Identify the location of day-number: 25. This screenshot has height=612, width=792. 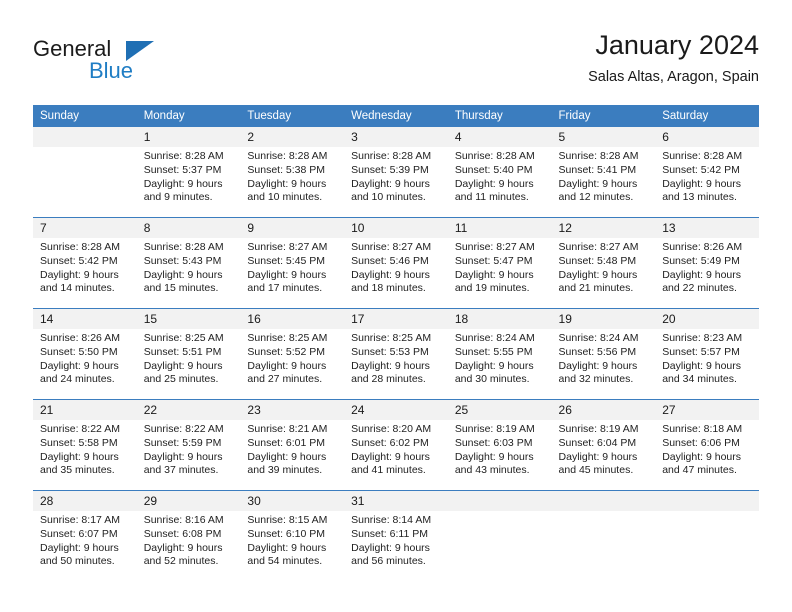
(499, 410).